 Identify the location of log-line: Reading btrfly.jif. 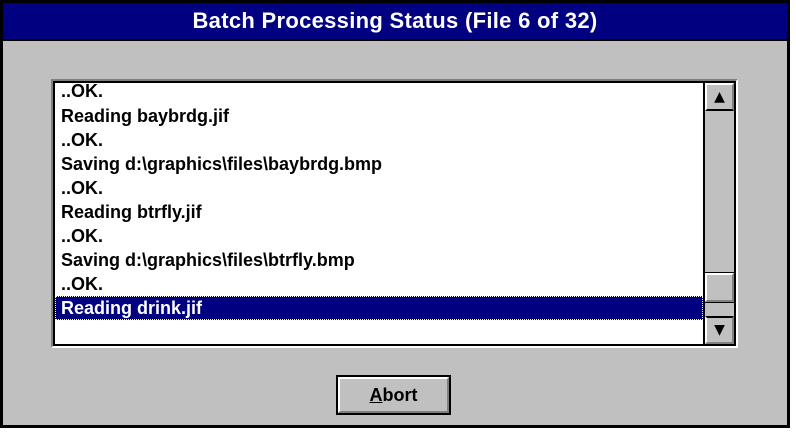
(379, 212).